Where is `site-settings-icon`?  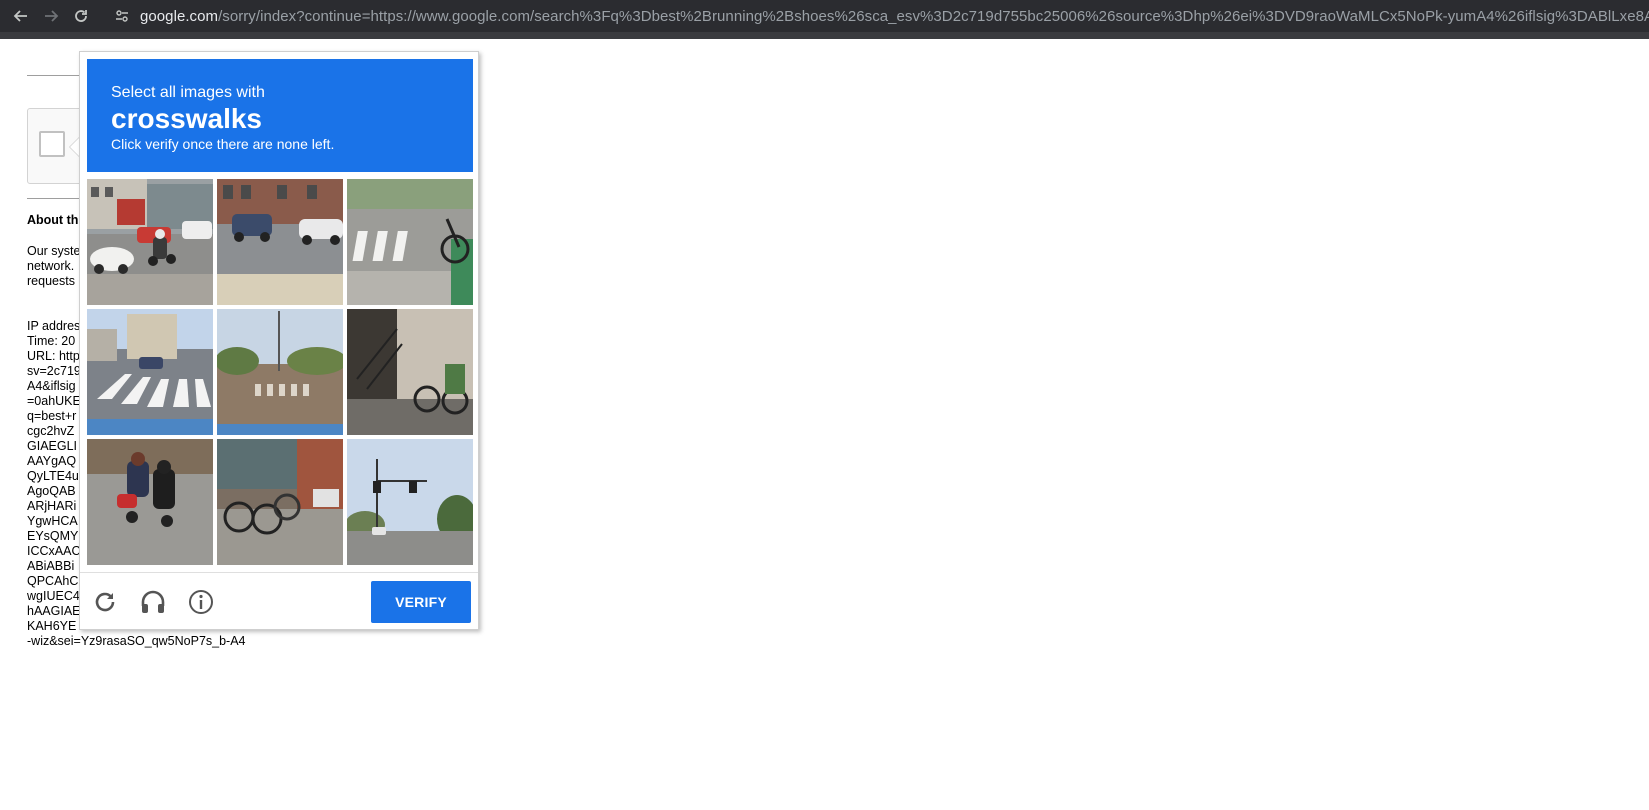
site-settings-icon is located at coordinates (122, 16).